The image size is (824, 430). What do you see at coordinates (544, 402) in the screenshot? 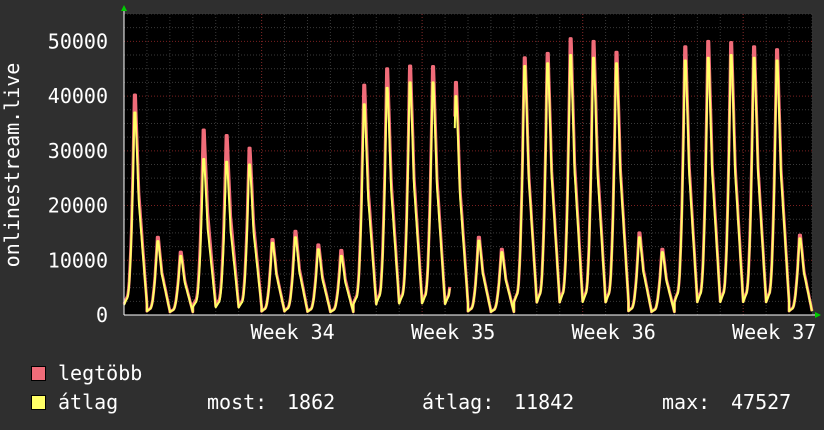
I see `stat-average-value: 11842` at bounding box center [544, 402].